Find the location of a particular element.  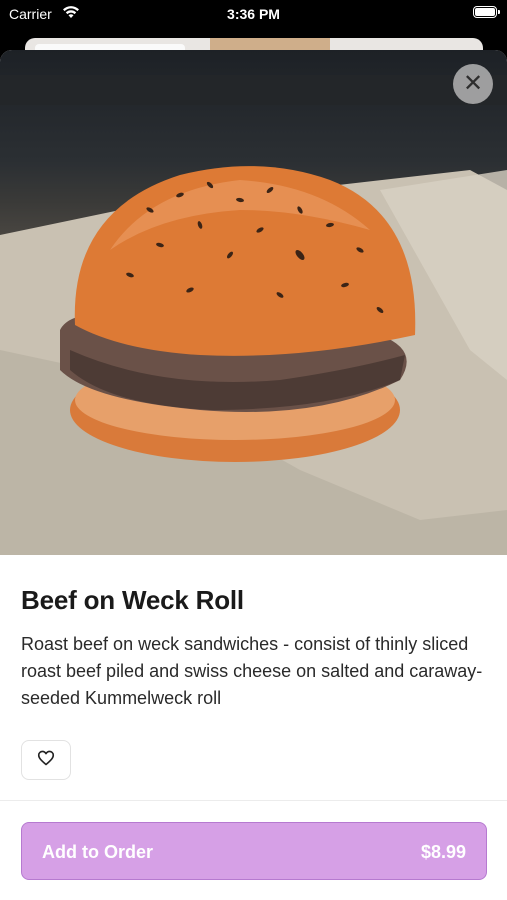

status-bar: Carrier 3:36 PM is located at coordinates (253, 15).